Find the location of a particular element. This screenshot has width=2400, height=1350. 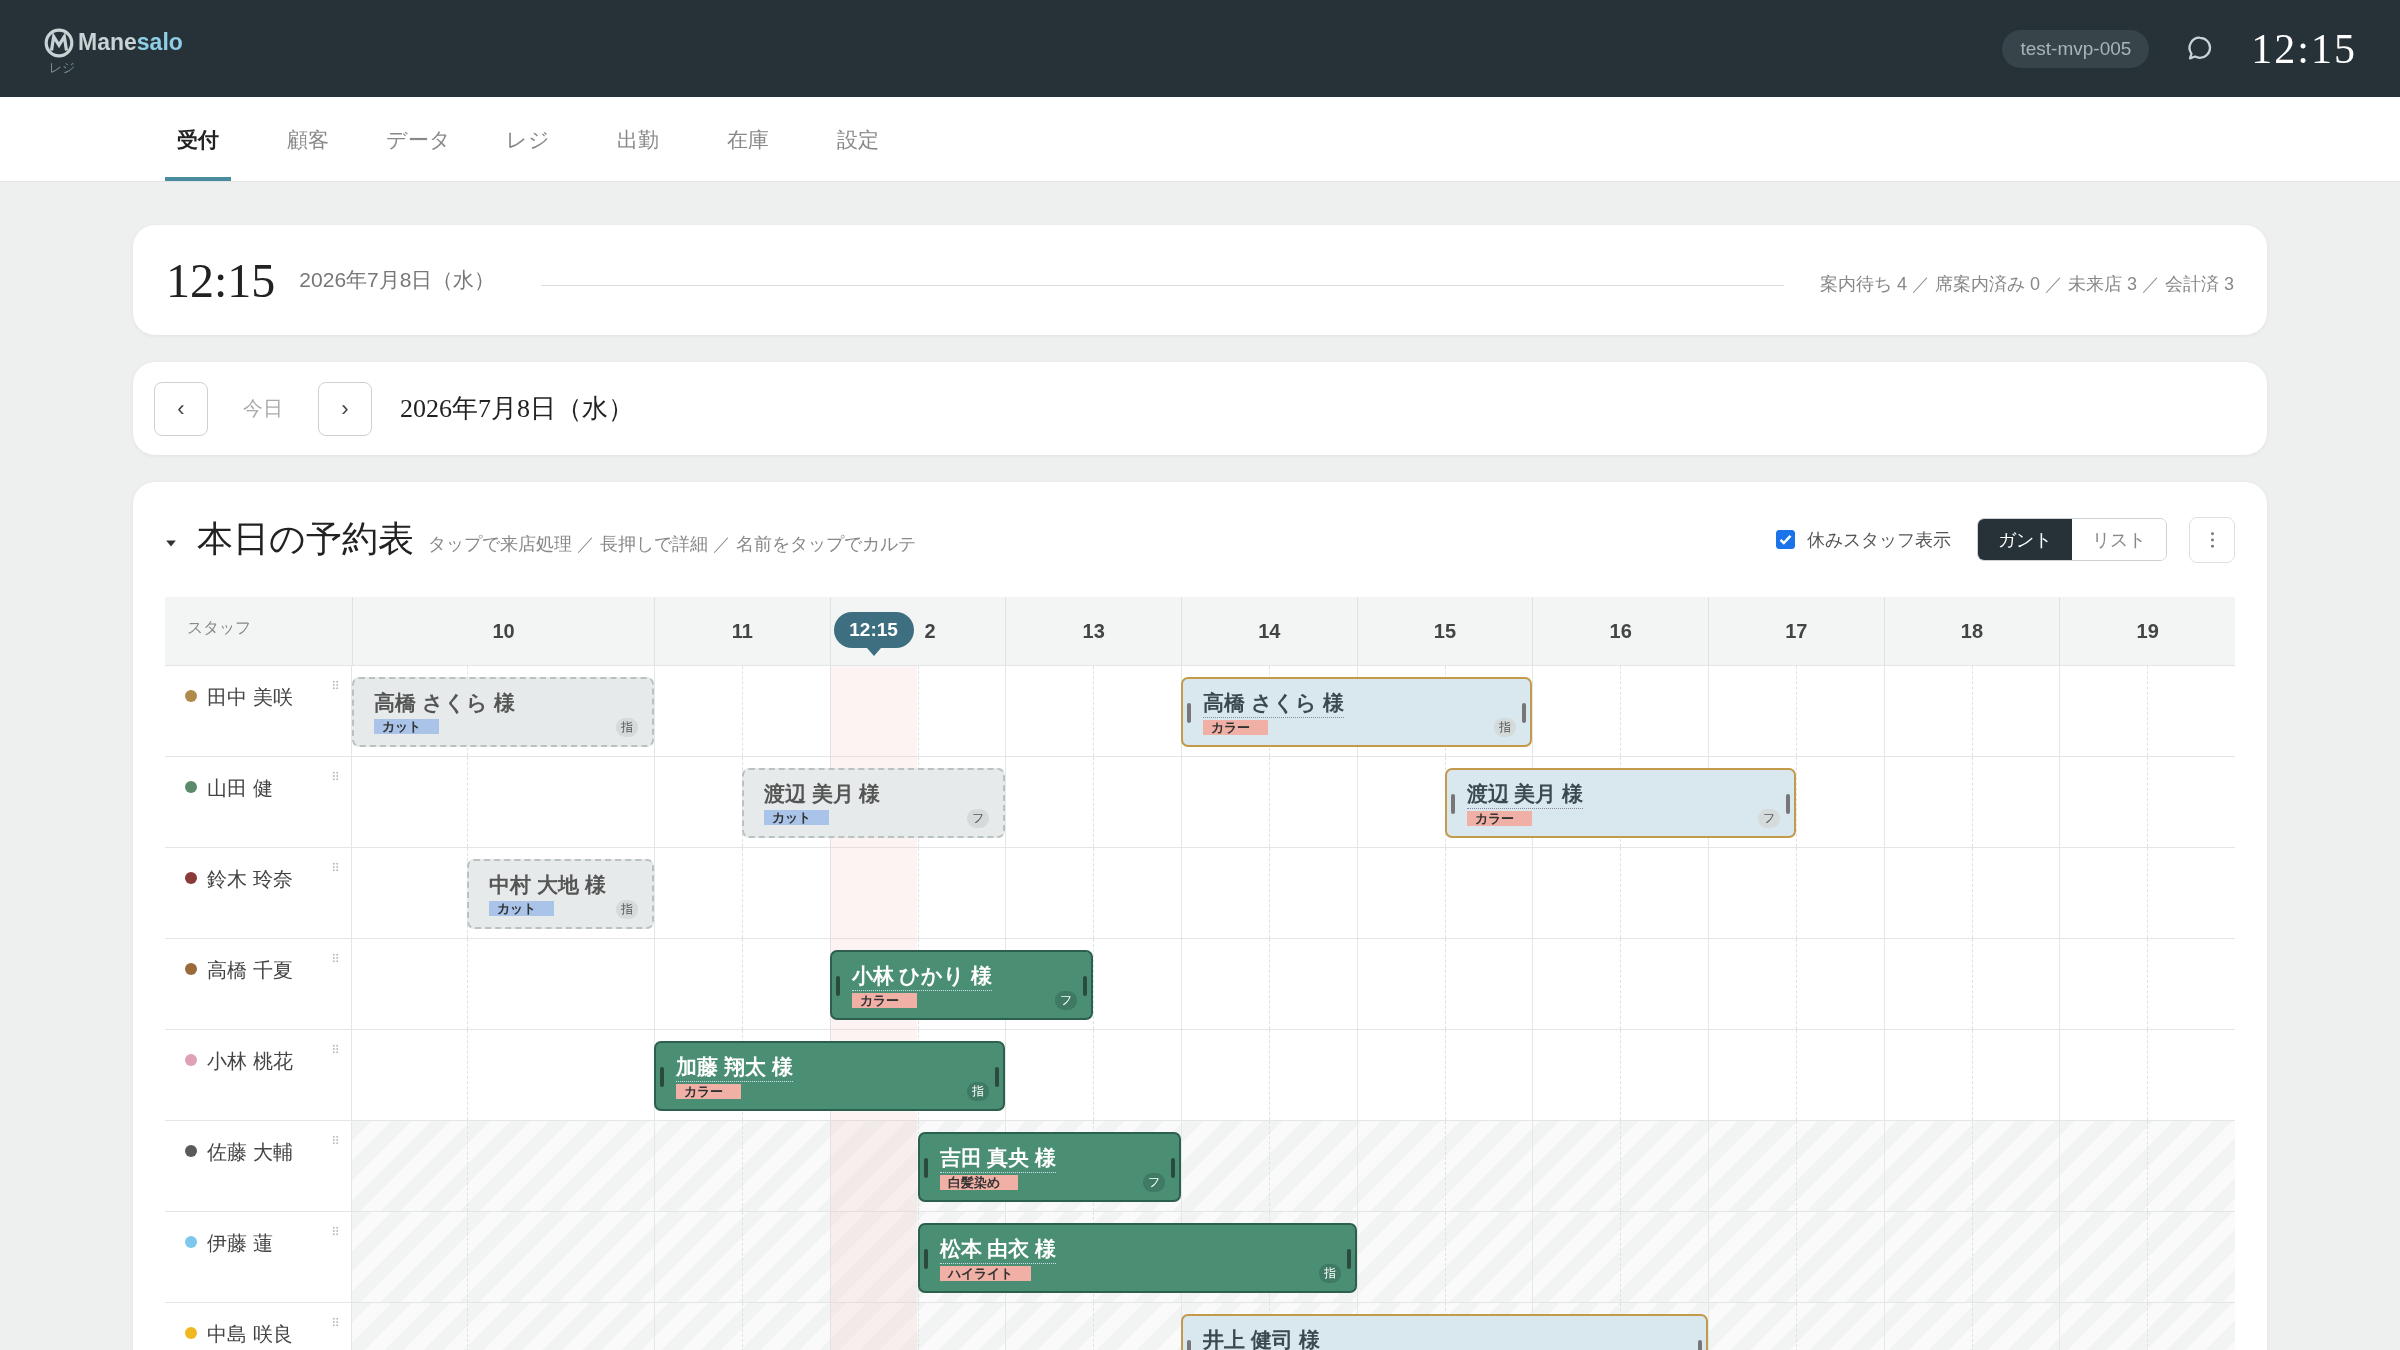

staff-name: 高橋 千夏 is located at coordinates (250, 970).